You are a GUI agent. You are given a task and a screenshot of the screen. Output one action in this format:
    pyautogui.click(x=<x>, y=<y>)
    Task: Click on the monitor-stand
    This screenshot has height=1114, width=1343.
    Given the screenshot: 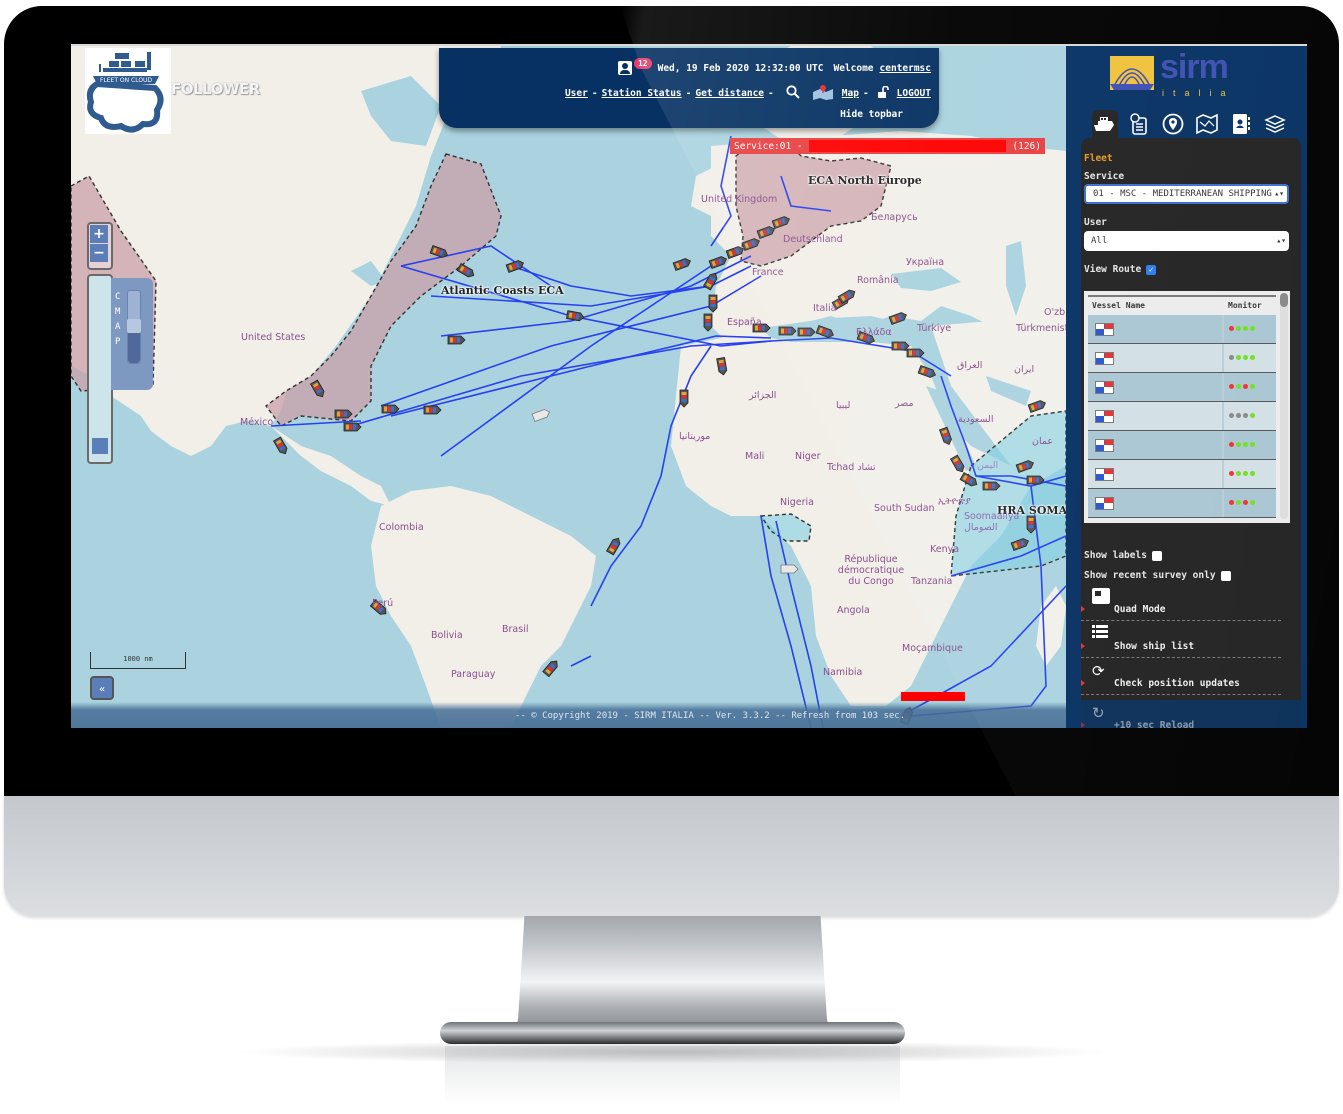 What is the action you would take?
    pyautogui.click(x=672, y=976)
    